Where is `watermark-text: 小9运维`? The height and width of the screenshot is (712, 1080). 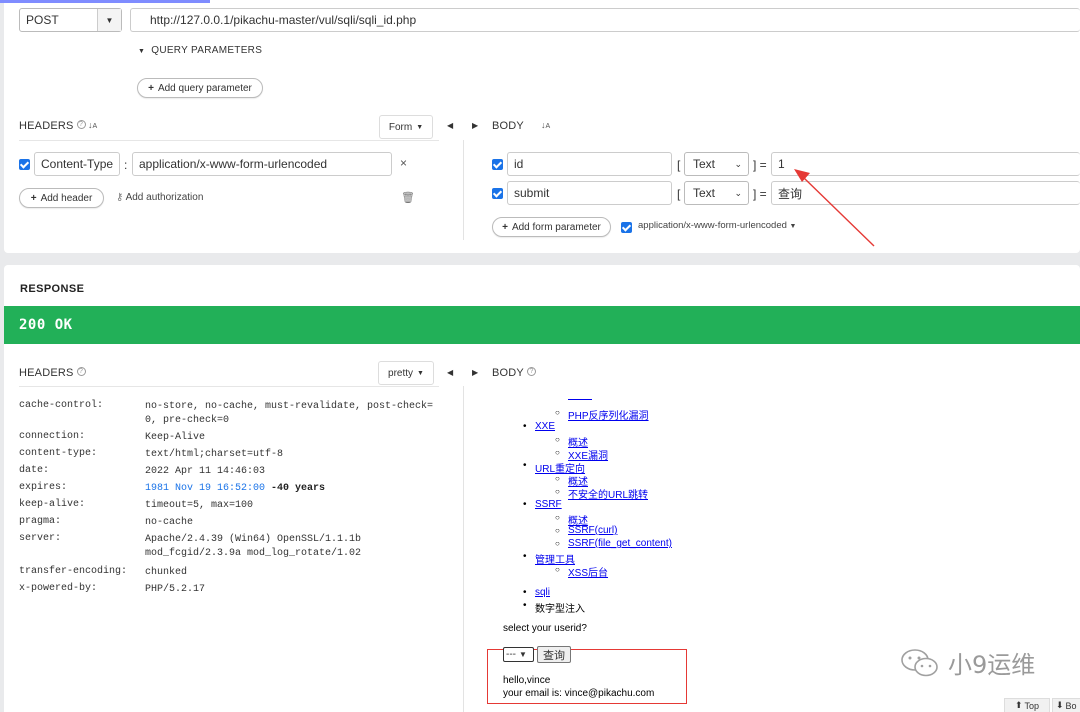
watermark-text: 小9运维 is located at coordinates (992, 665).